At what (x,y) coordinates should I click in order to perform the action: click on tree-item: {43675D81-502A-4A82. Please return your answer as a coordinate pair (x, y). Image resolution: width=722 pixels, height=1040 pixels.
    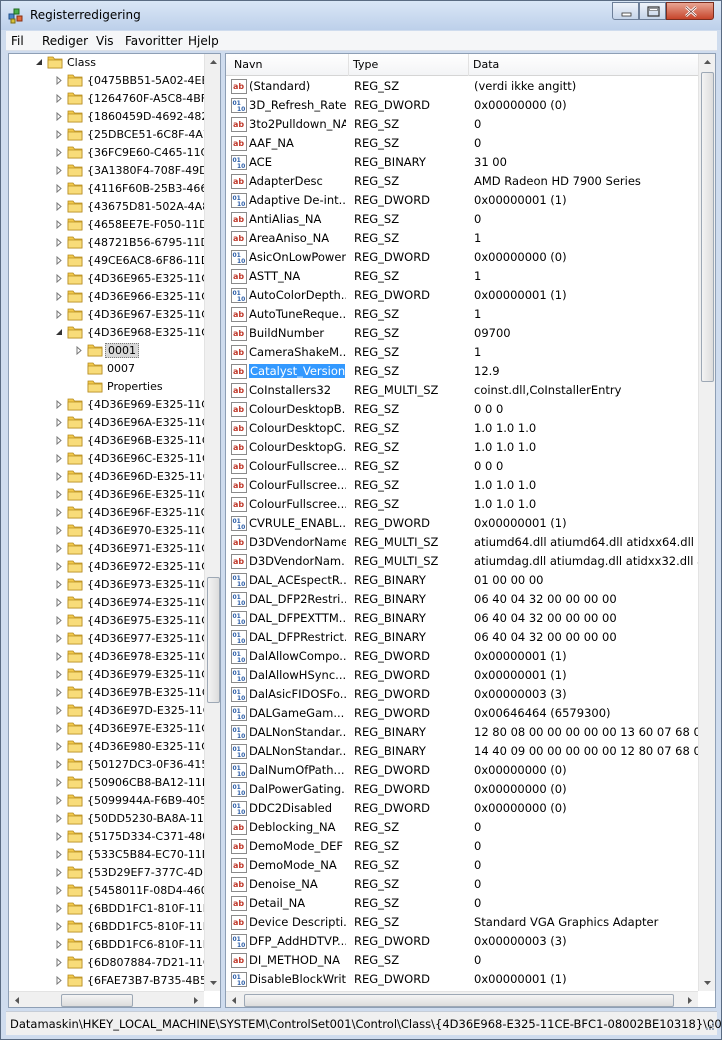
    Looking at the image, I should click on (106, 207).